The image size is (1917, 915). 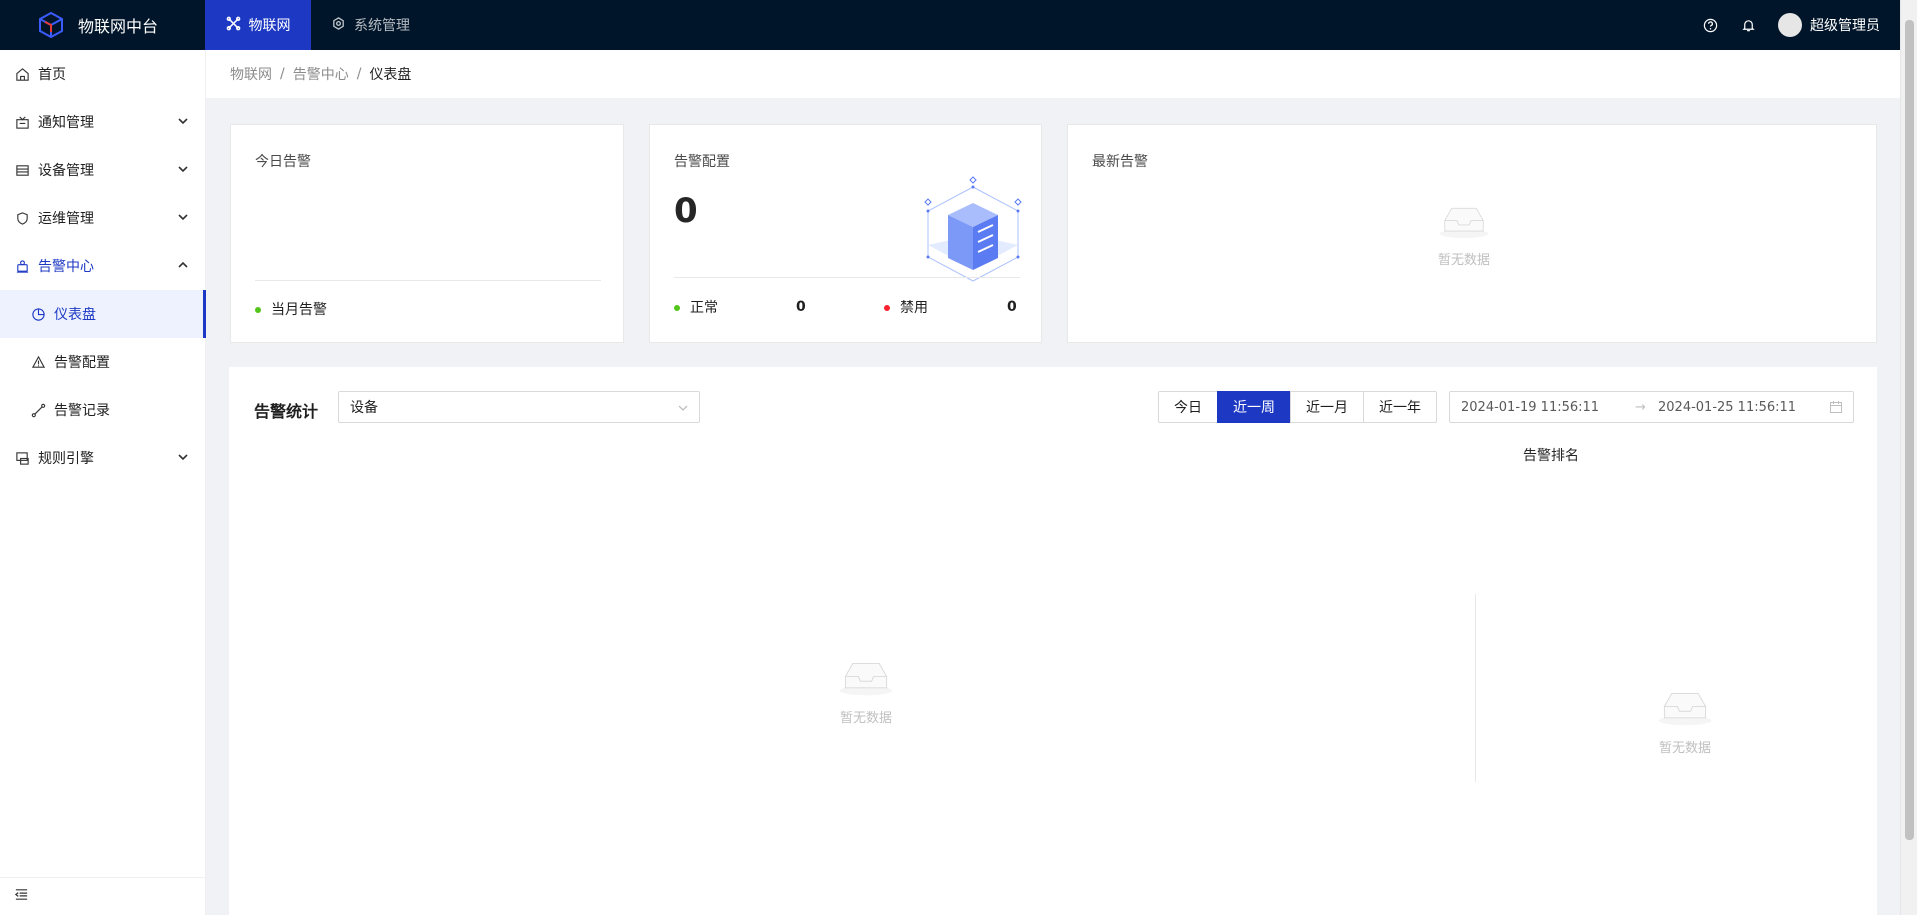 What do you see at coordinates (1710, 25) in the screenshot?
I see `help-icon` at bounding box center [1710, 25].